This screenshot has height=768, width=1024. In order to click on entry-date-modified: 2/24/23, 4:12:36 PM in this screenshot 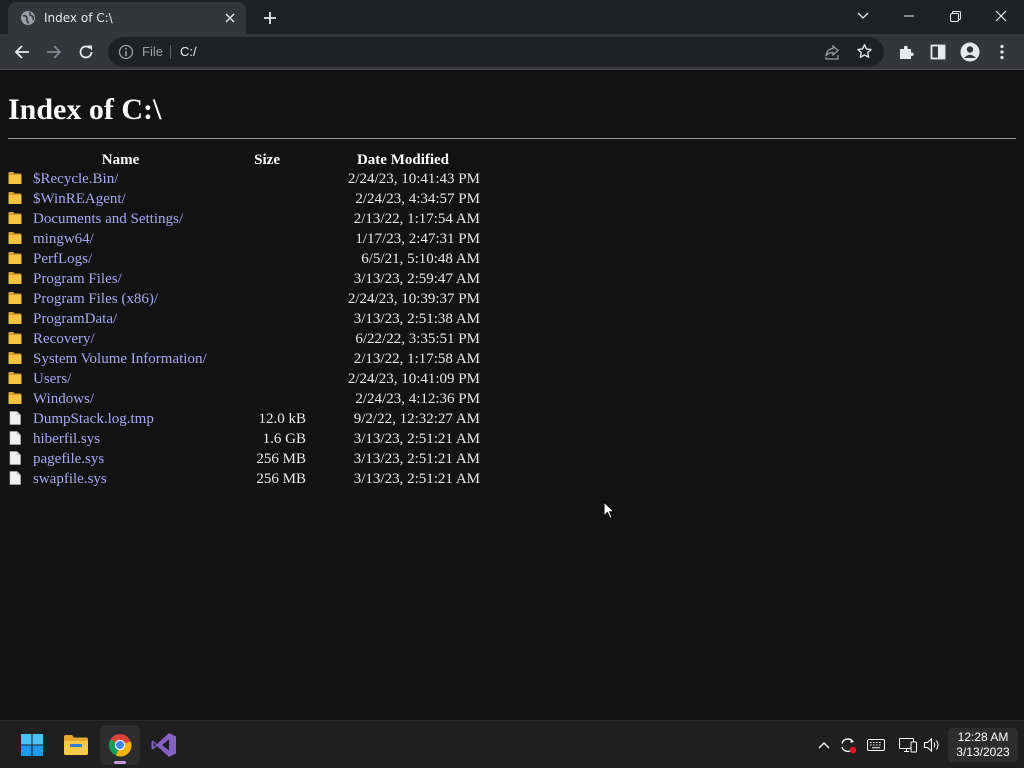, I will do `click(417, 399)`.